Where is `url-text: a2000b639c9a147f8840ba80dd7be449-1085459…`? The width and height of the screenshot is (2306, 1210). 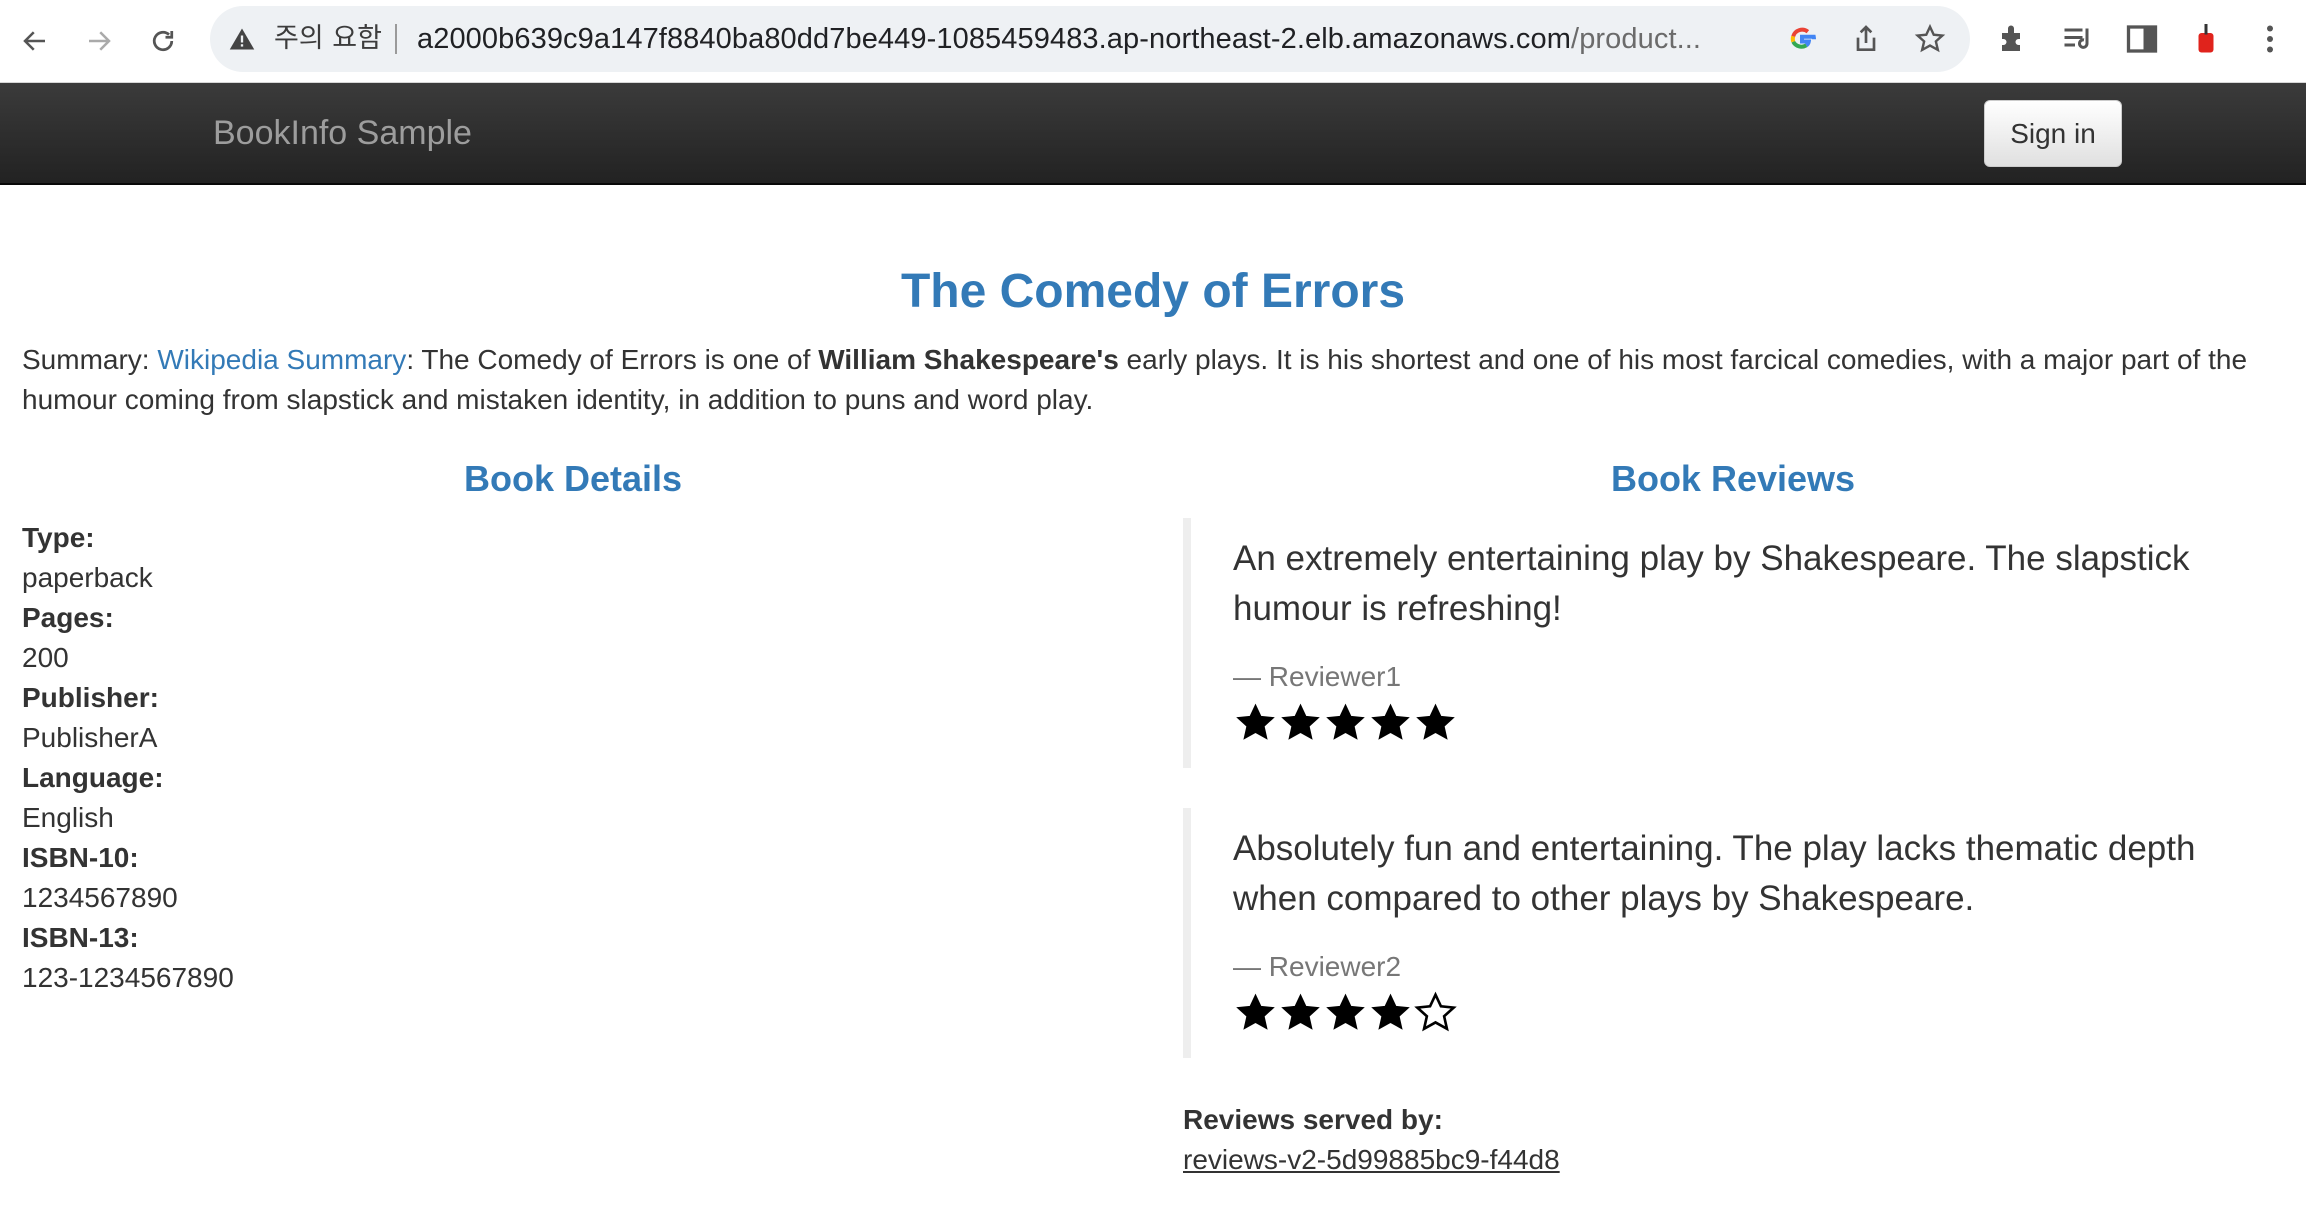 url-text: a2000b639c9a147f8840ba80dd7be449-1085459… is located at coordinates (1059, 39).